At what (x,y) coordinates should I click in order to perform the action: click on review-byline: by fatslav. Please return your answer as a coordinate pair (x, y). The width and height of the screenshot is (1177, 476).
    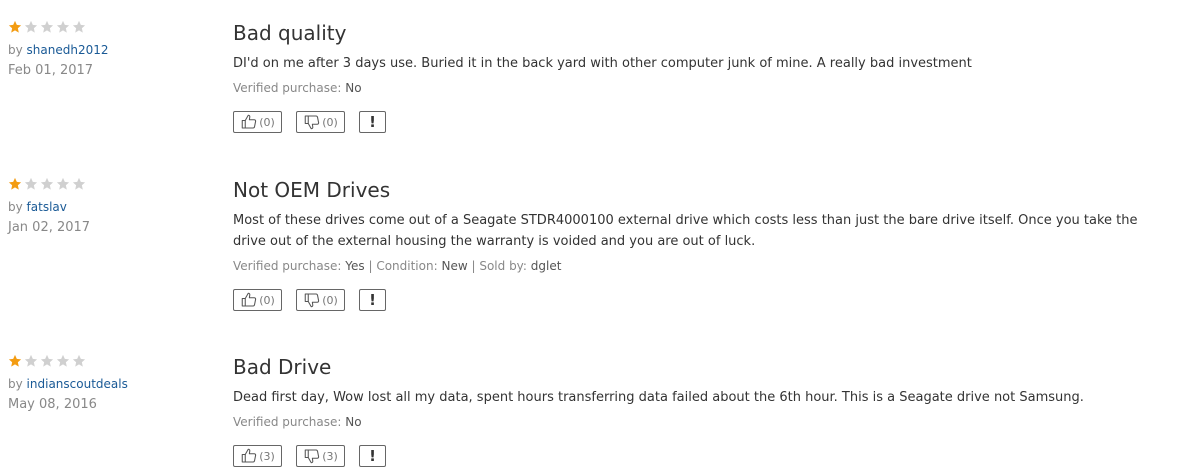
    Looking at the image, I should click on (108, 207).